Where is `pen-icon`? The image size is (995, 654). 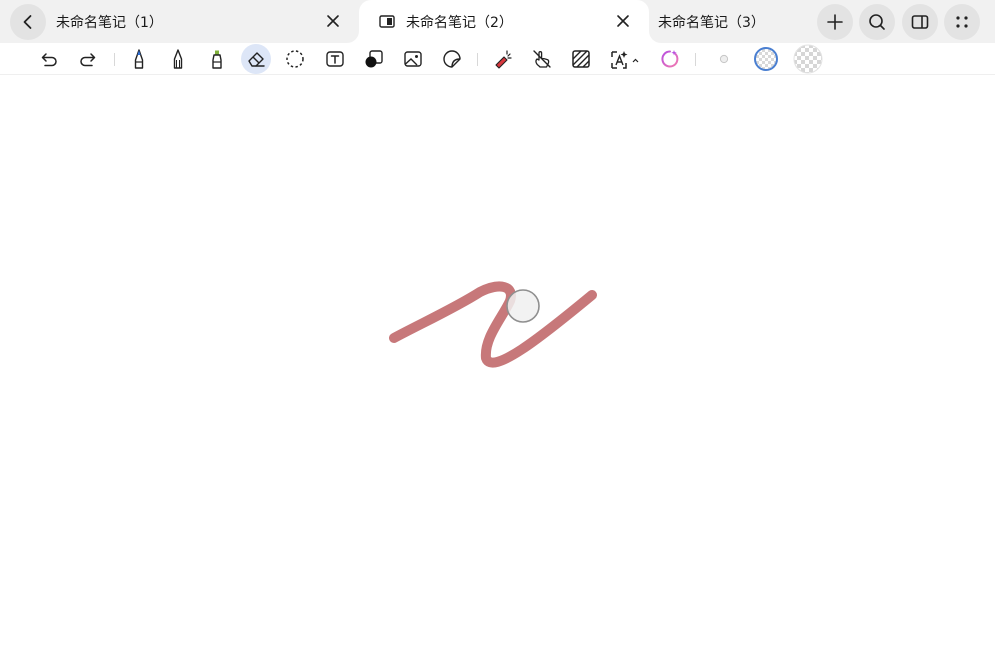 pen-icon is located at coordinates (139, 59).